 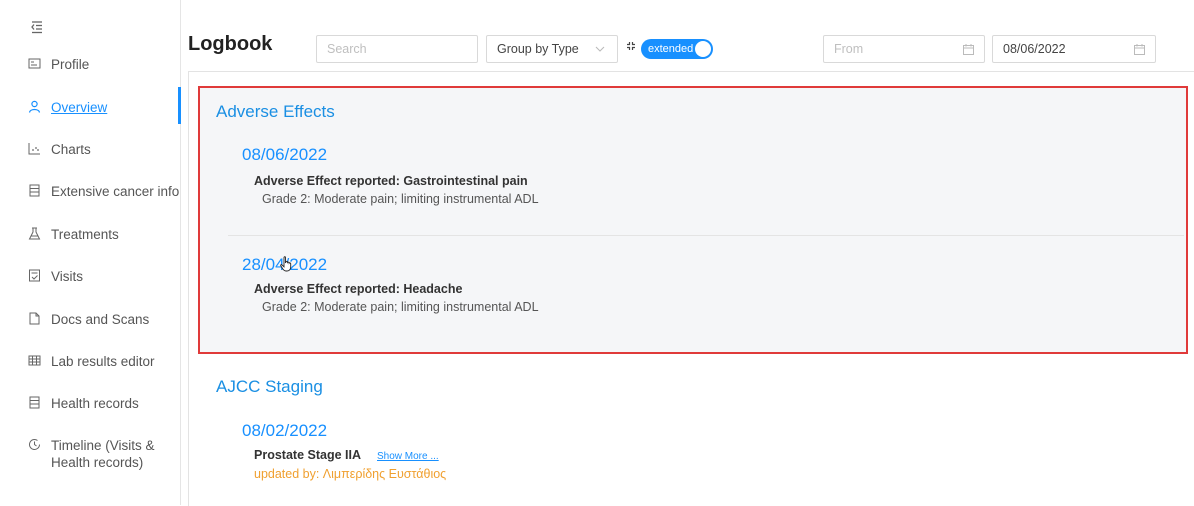 What do you see at coordinates (275, 111) in the screenshot?
I see `group-title-adverse-effects: Adverse Effects` at bounding box center [275, 111].